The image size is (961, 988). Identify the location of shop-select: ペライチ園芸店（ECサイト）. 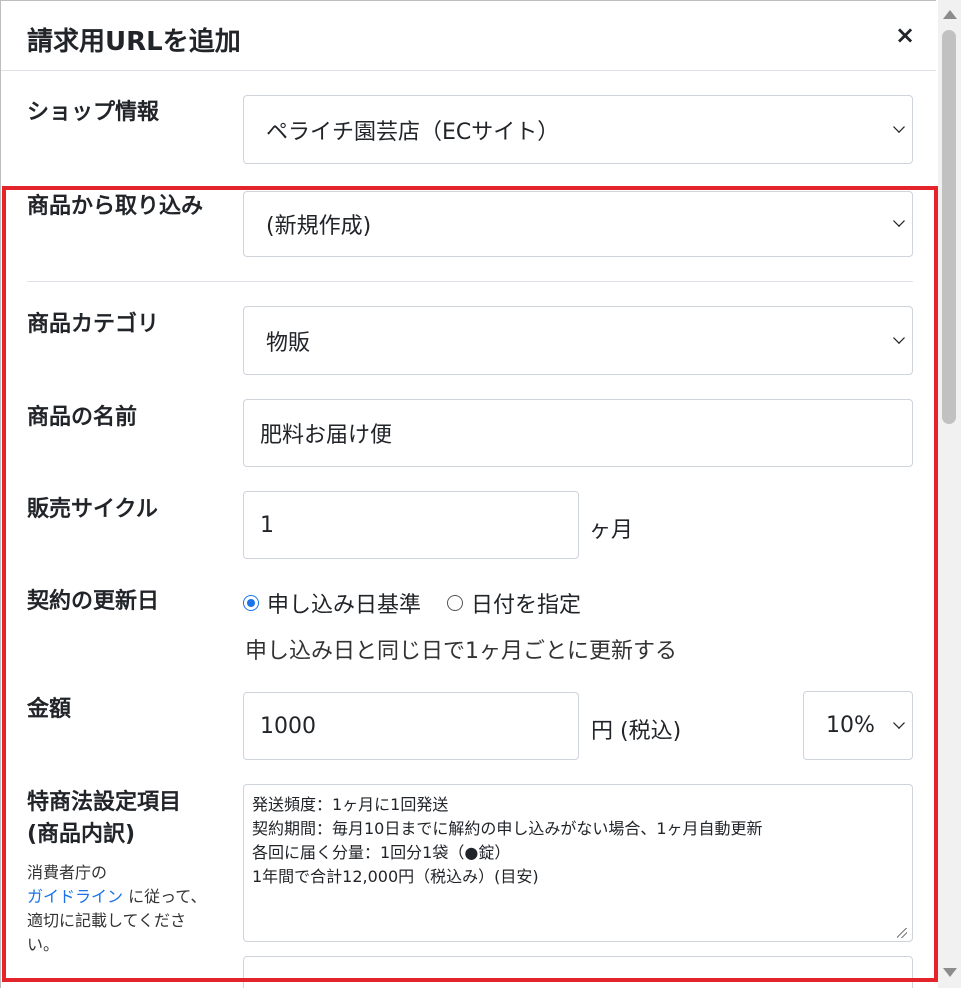
(578, 129).